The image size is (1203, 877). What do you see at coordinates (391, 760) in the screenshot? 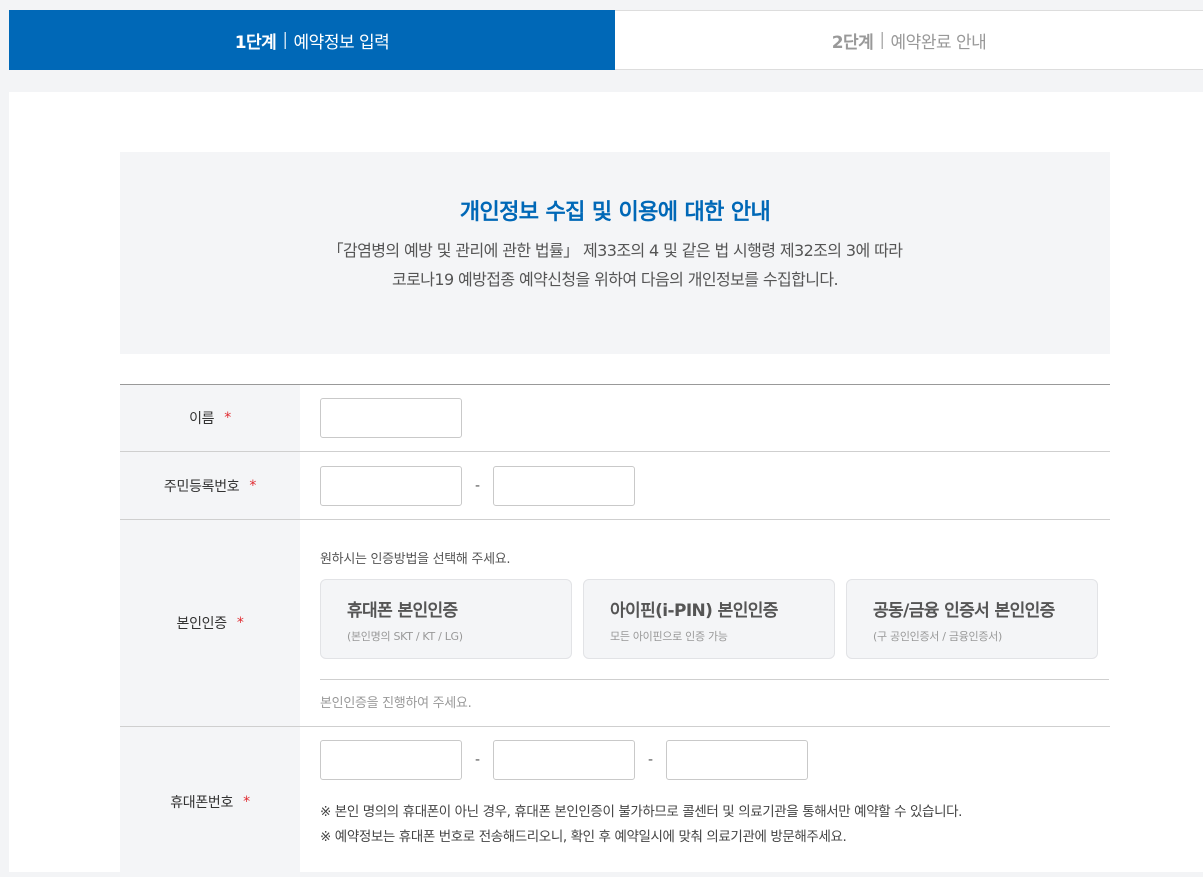
I see `phone-part1-input` at bounding box center [391, 760].